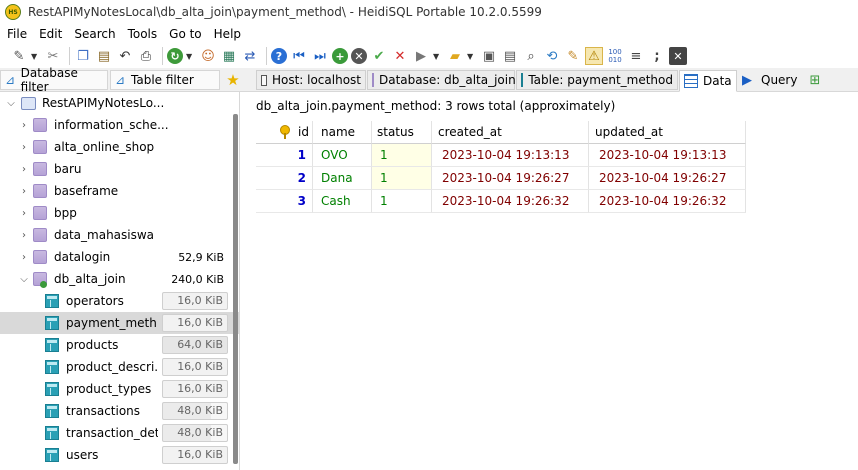 Image resolution: width=858 pixels, height=470 pixels. I want to click on connect-icon: ✎, so click(19, 56).